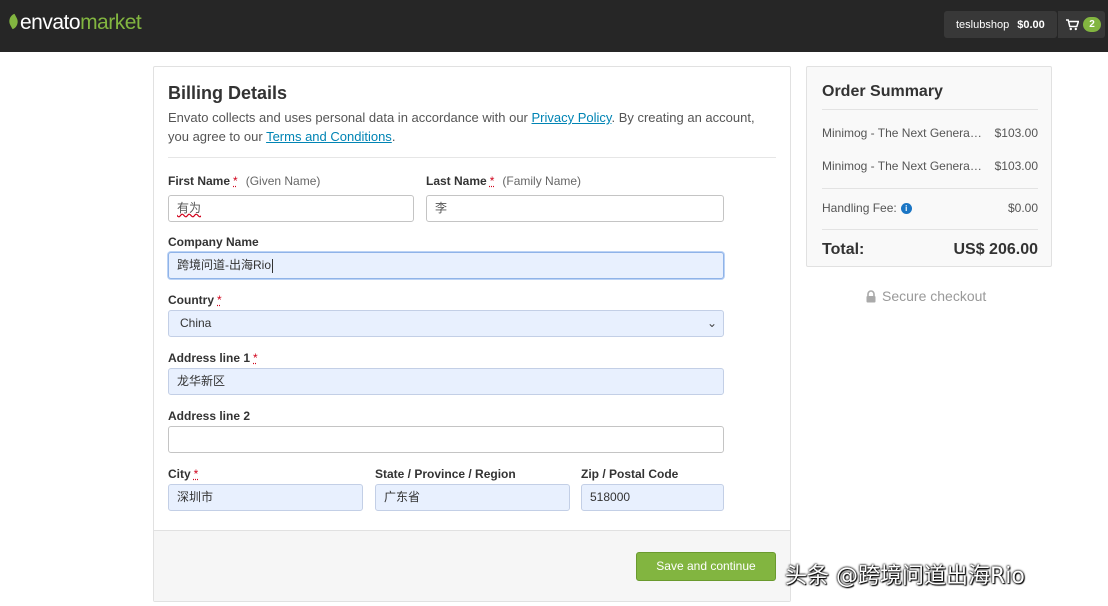 Image resolution: width=1108 pixels, height=606 pixels. I want to click on address-line-1-label: Address line 1 *, so click(213, 358).